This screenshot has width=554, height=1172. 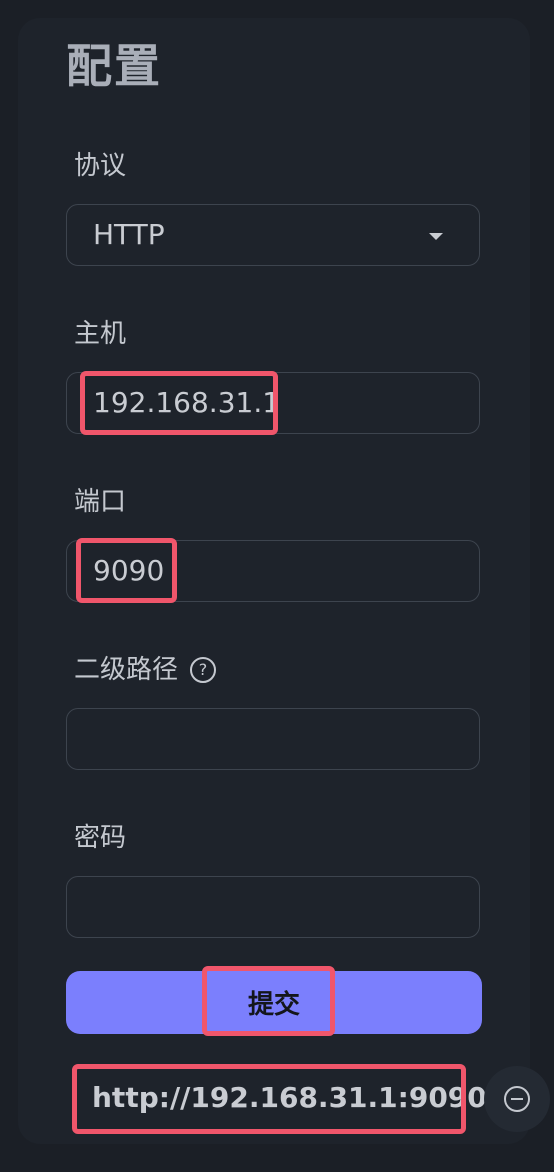 I want to click on page-title: 配置, so click(x=114, y=66).